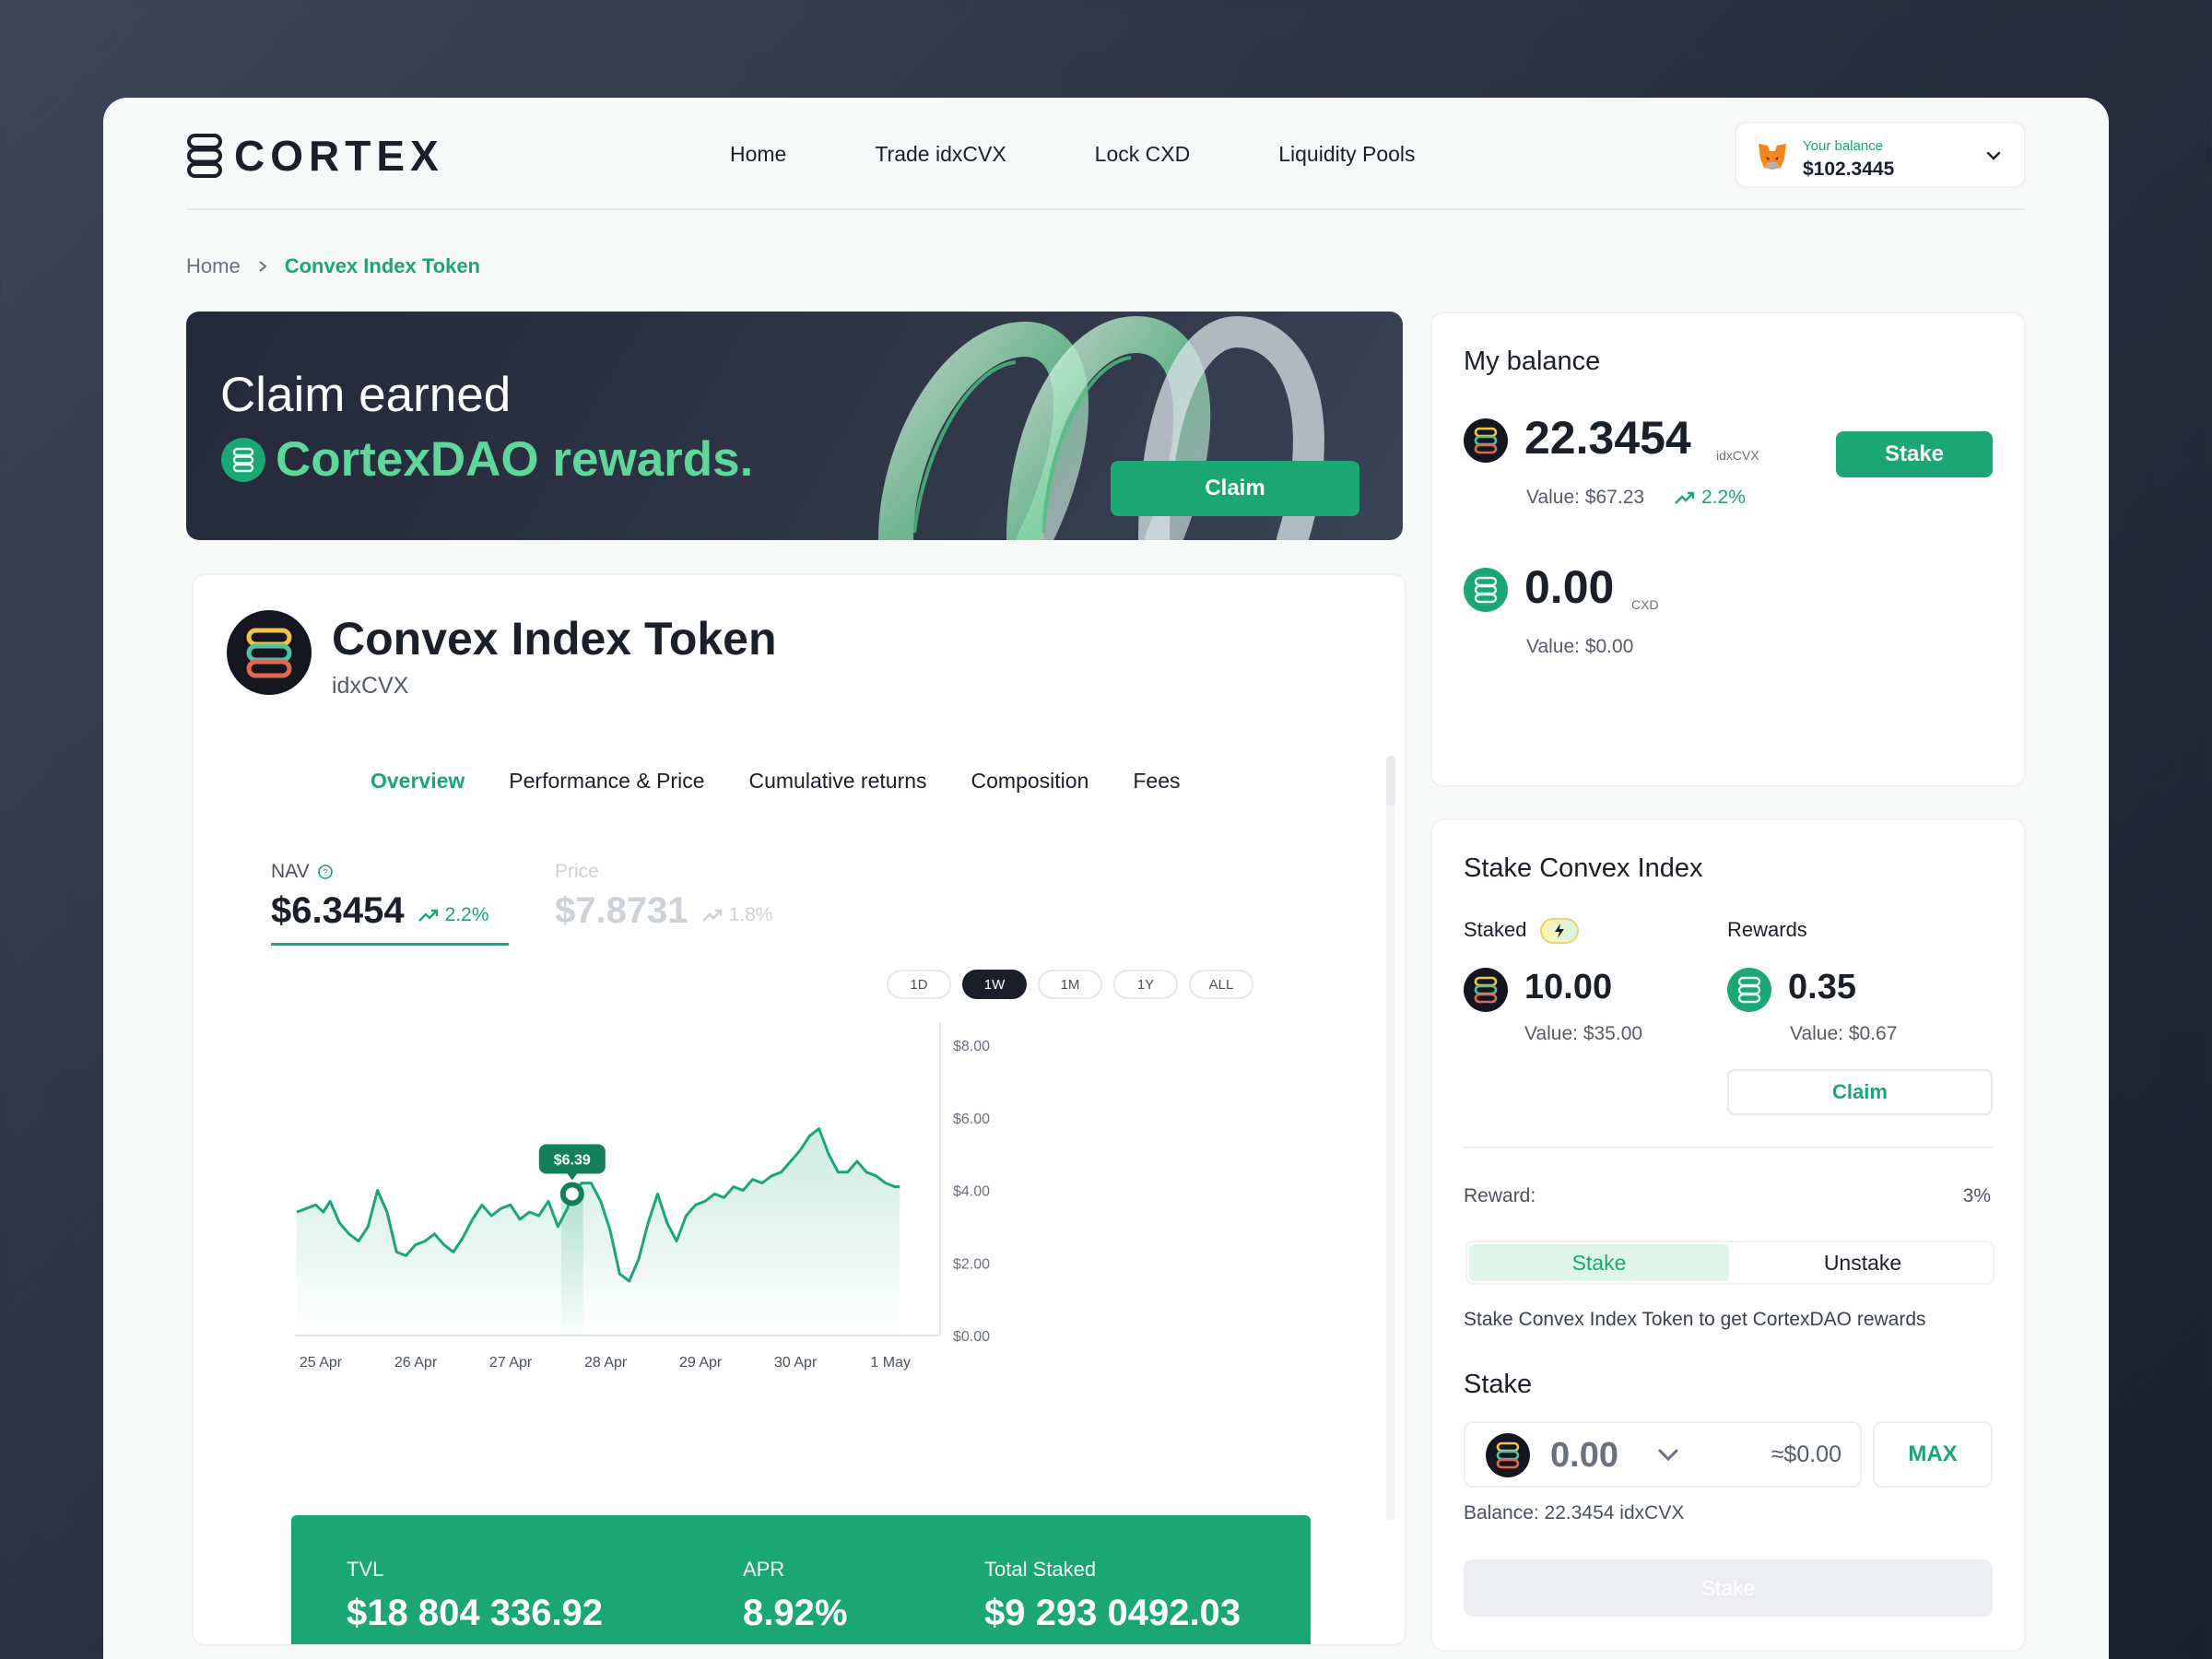 The image size is (2212, 1659). Describe the element at coordinates (511, 1363) in the screenshot. I see `x-tick-label: 27 Apr` at that location.